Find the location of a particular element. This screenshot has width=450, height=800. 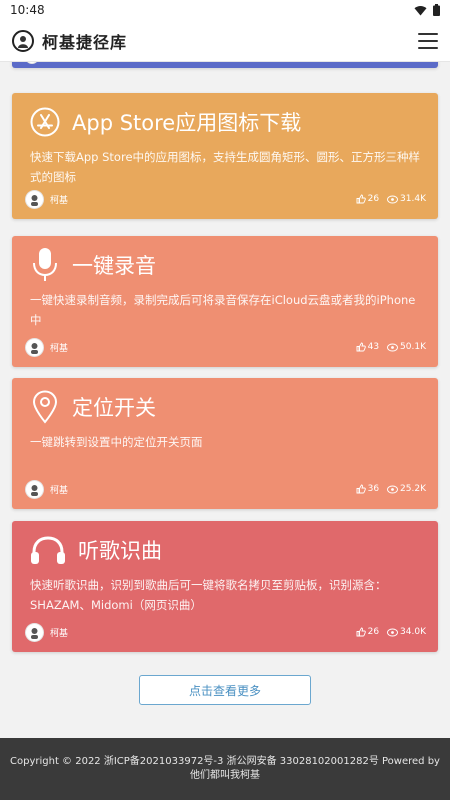

card-description: 一键跳转到设置中的定位开关页面 is located at coordinates (116, 442).